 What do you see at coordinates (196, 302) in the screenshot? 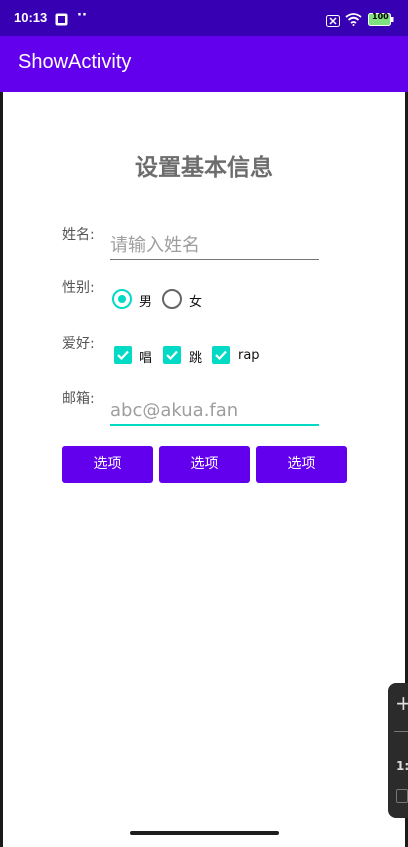
I see `radio-female-label: 女` at bounding box center [196, 302].